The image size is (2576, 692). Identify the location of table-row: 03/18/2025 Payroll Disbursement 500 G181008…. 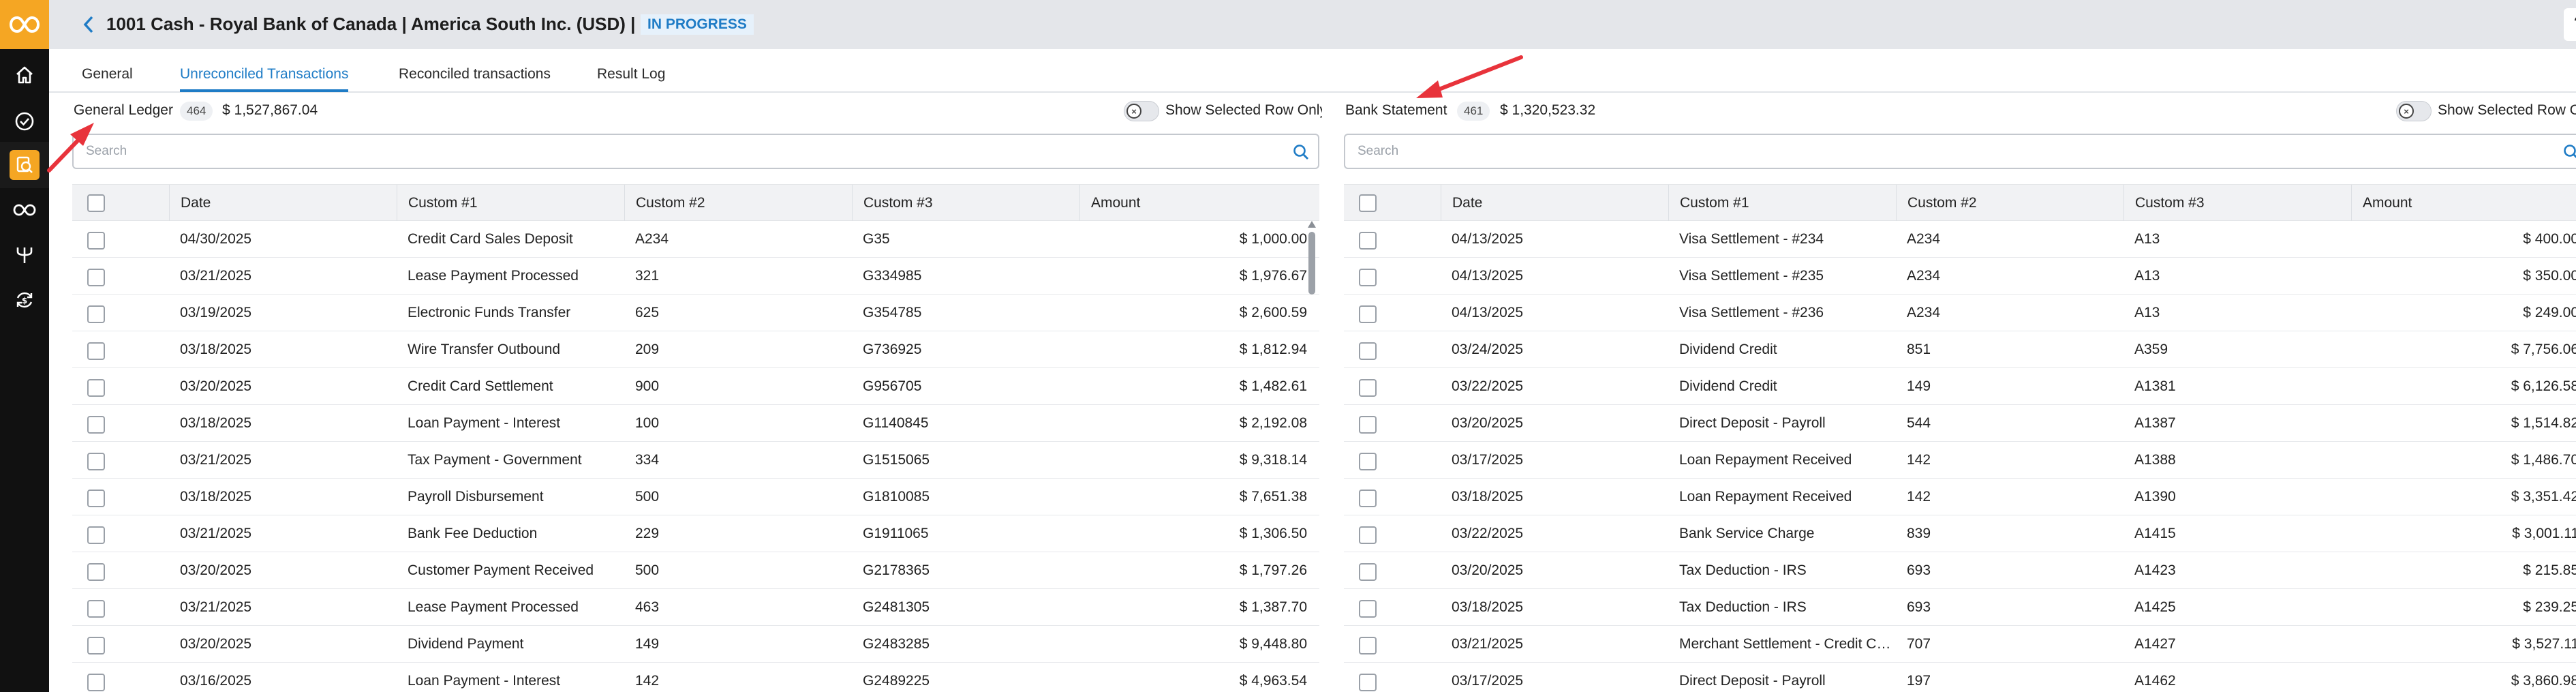
(695, 497).